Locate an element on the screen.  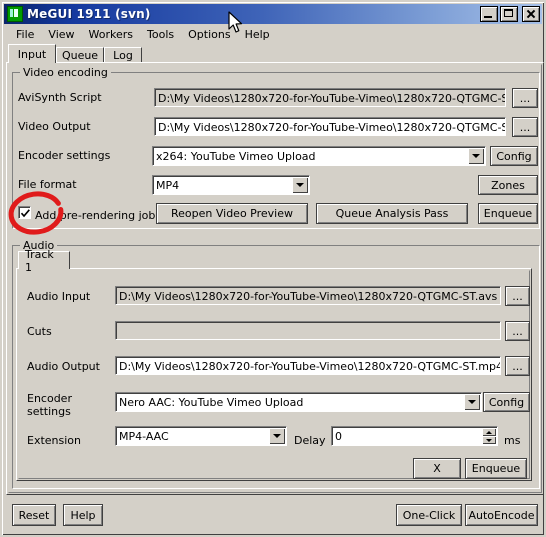
maximize-button is located at coordinates (509, 14).